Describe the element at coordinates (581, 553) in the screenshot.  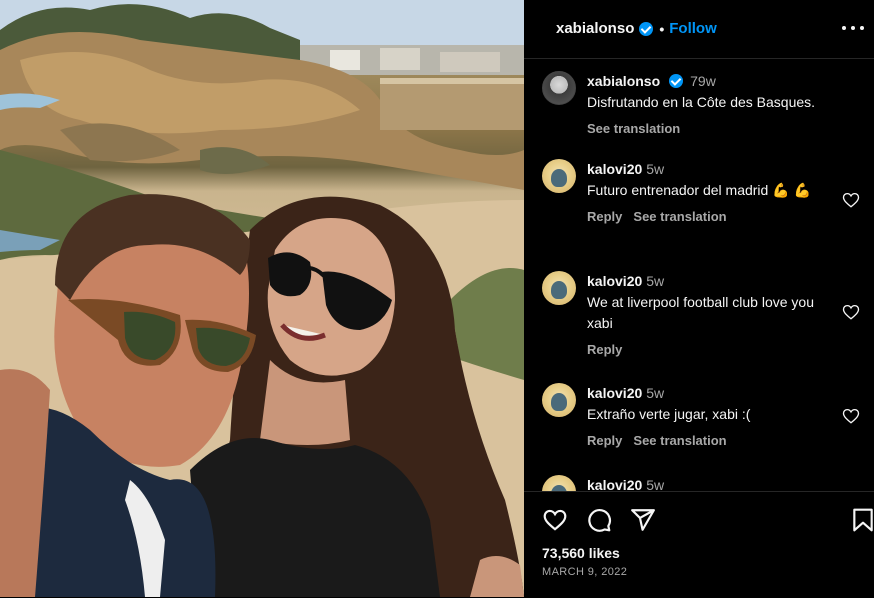
I see `likes-count: 73,560 likes` at that location.